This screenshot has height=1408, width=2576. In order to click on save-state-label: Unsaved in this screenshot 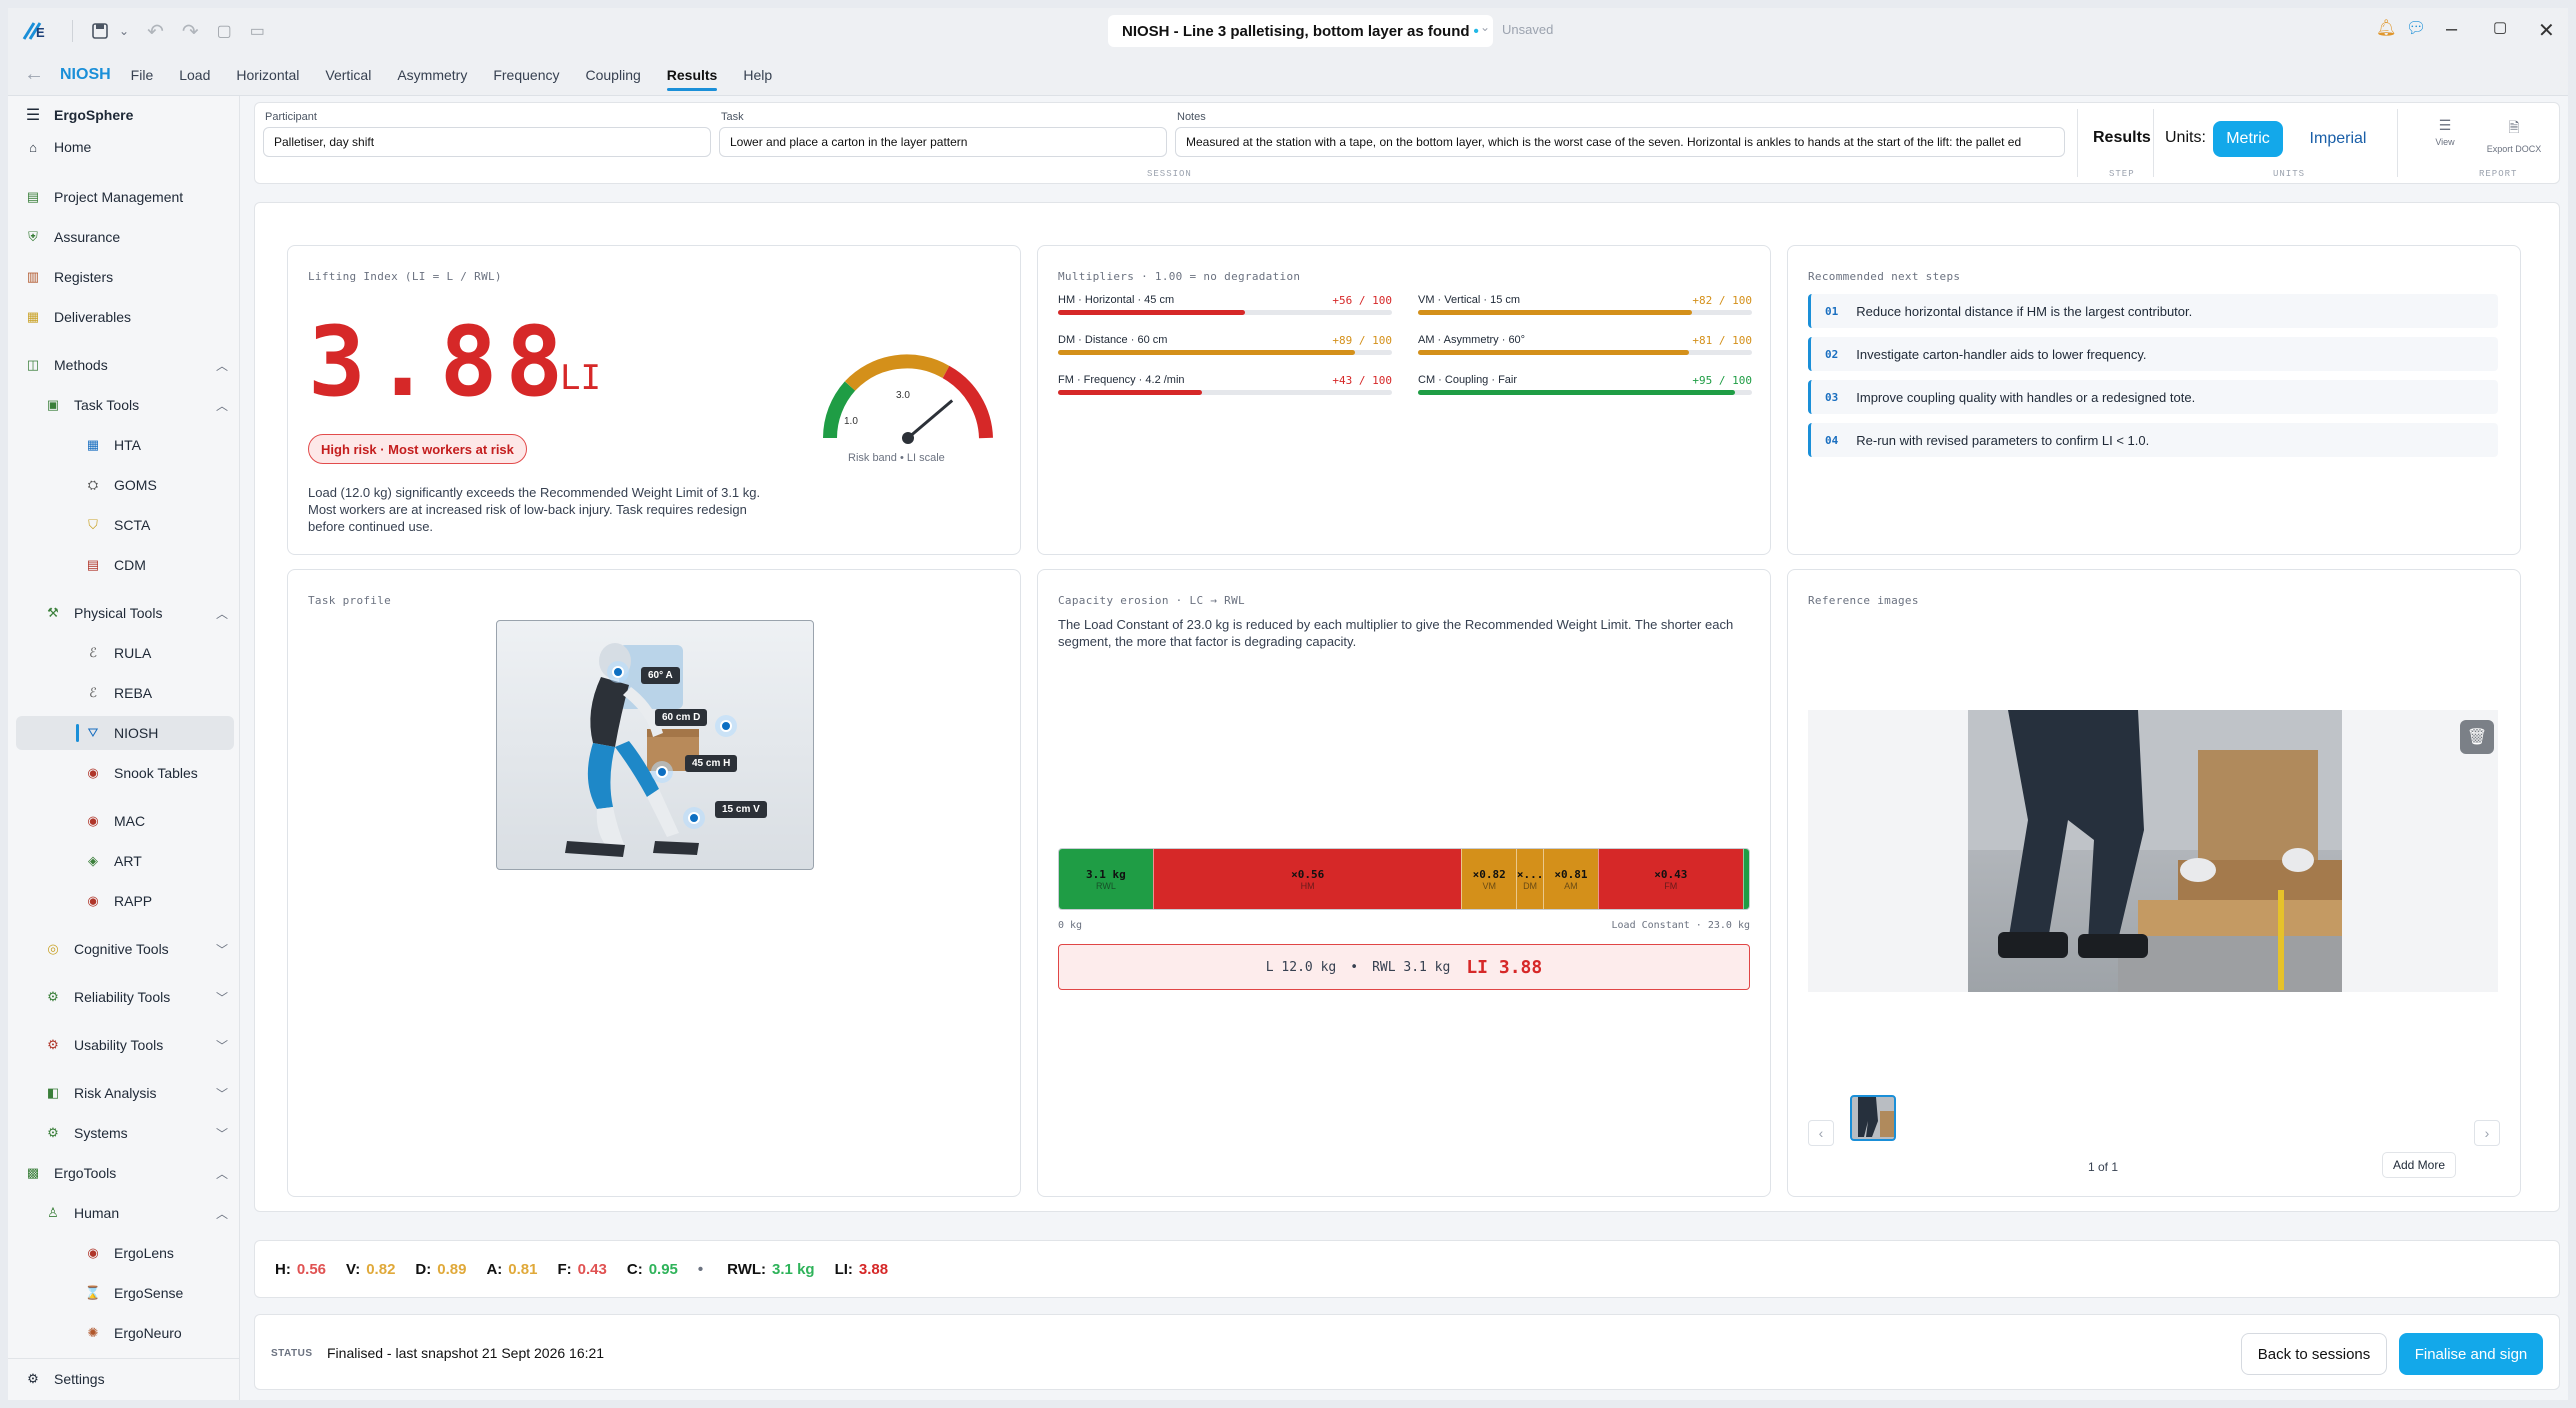, I will do `click(1528, 29)`.